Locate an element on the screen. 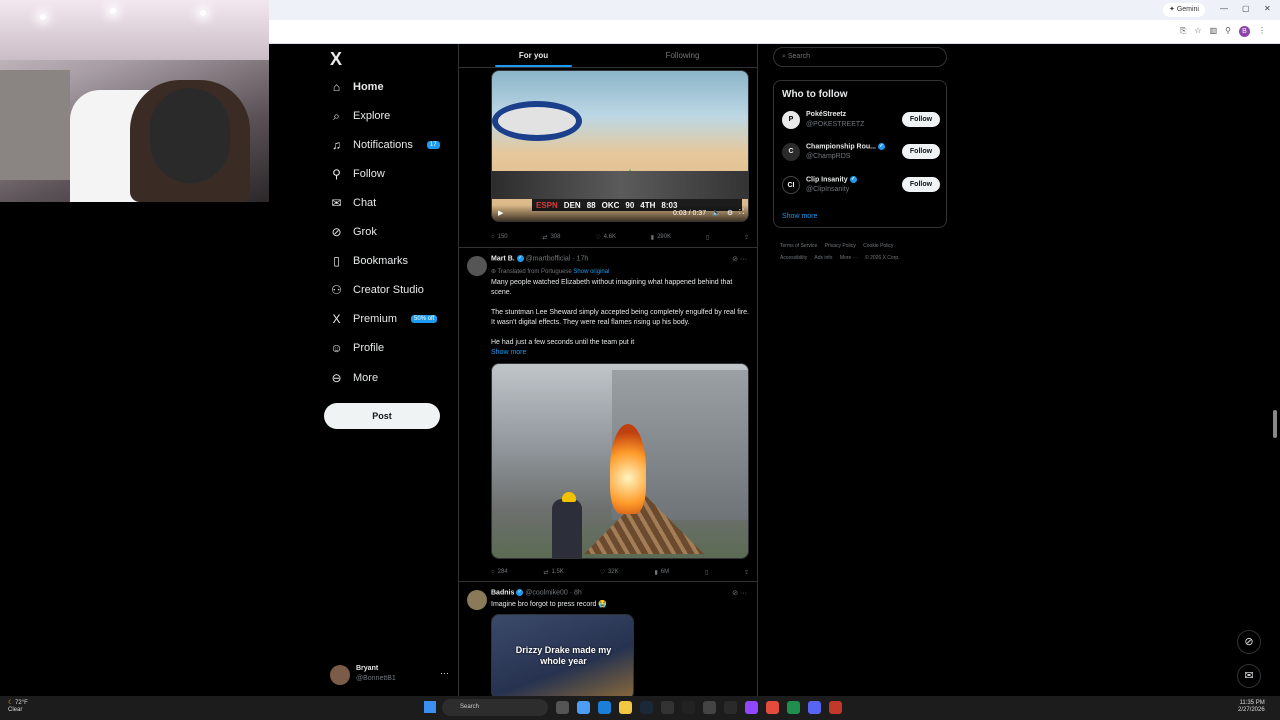 Image resolution: width=1280 pixels, height=720 pixels. tweet-time: · 8h is located at coordinates (576, 592).